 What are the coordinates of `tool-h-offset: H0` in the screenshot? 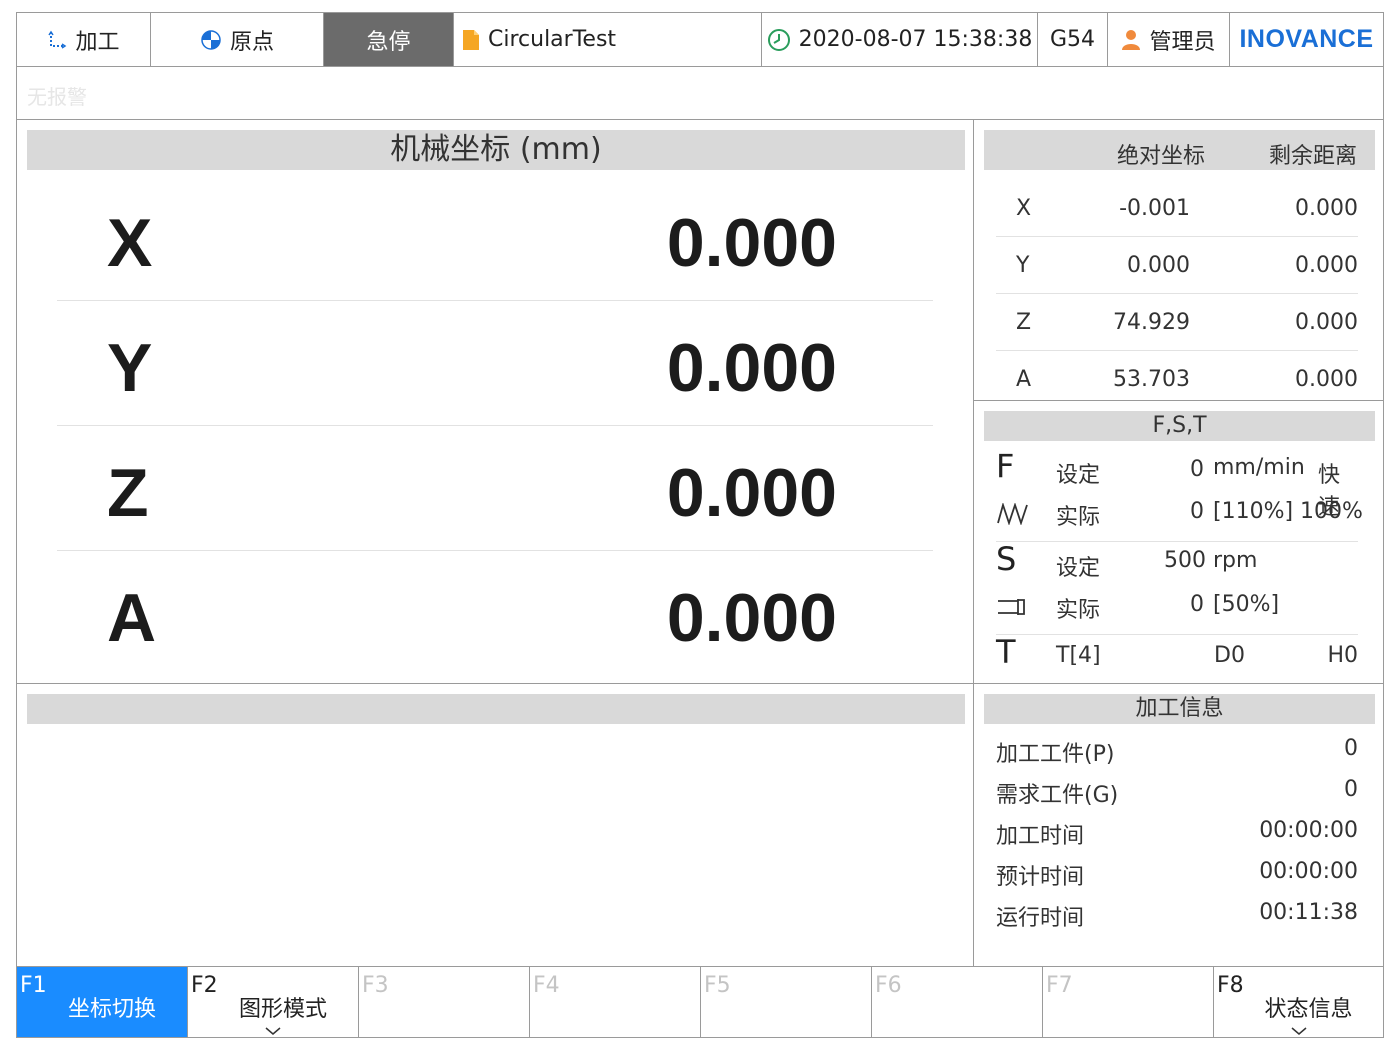 It's located at (1342, 655).